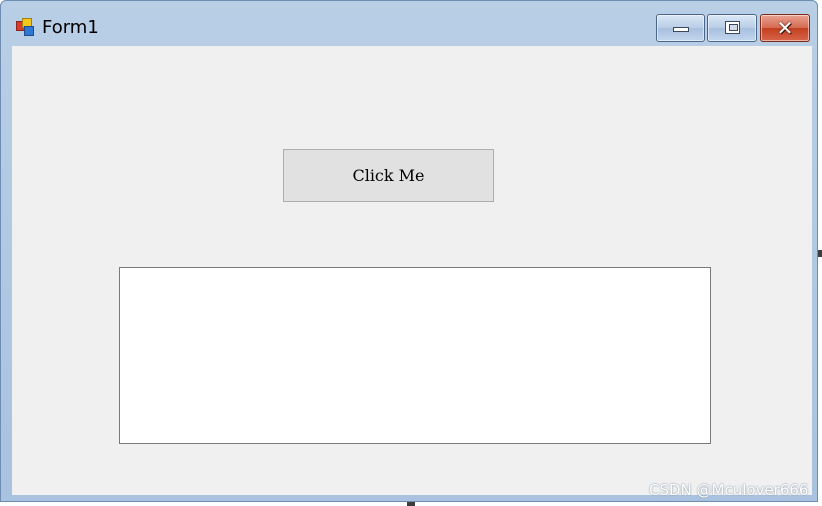  I want to click on close-button: ✕, so click(785, 28).